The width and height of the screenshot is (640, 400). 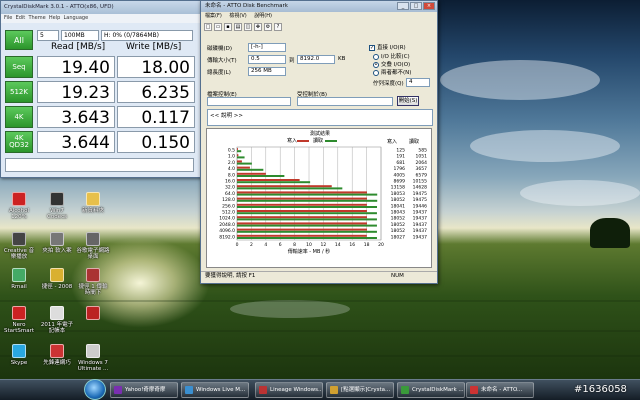 I want to click on menu-language: Language, so click(x=75, y=18).